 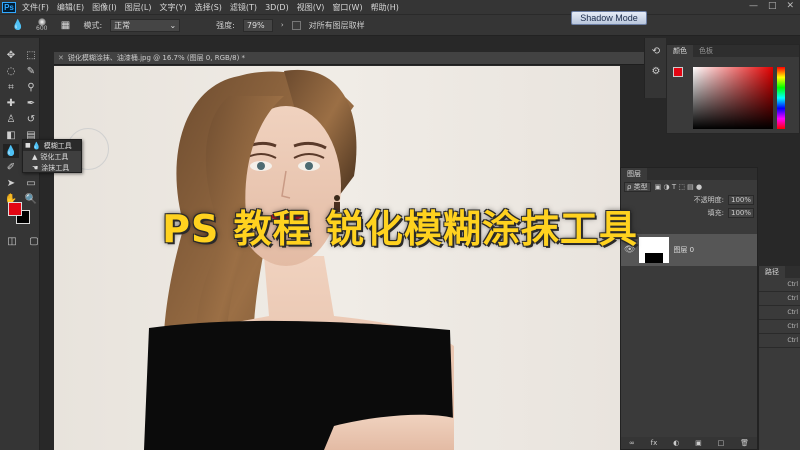 I want to click on chevron-down-icon: ⌄, so click(x=173, y=25).